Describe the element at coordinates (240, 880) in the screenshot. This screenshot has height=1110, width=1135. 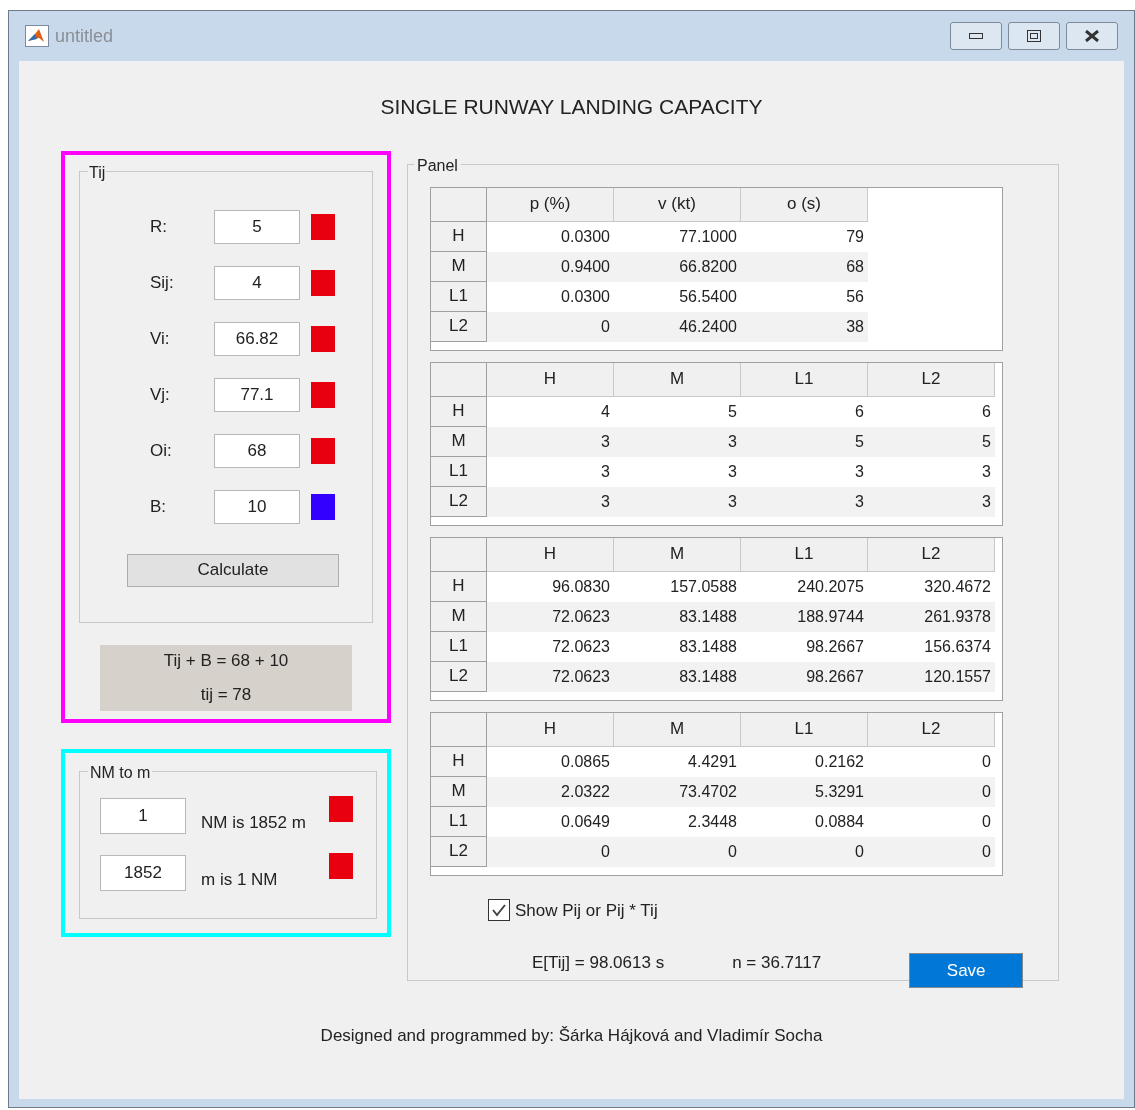
I see `conversion-text: m is 1 NM` at that location.